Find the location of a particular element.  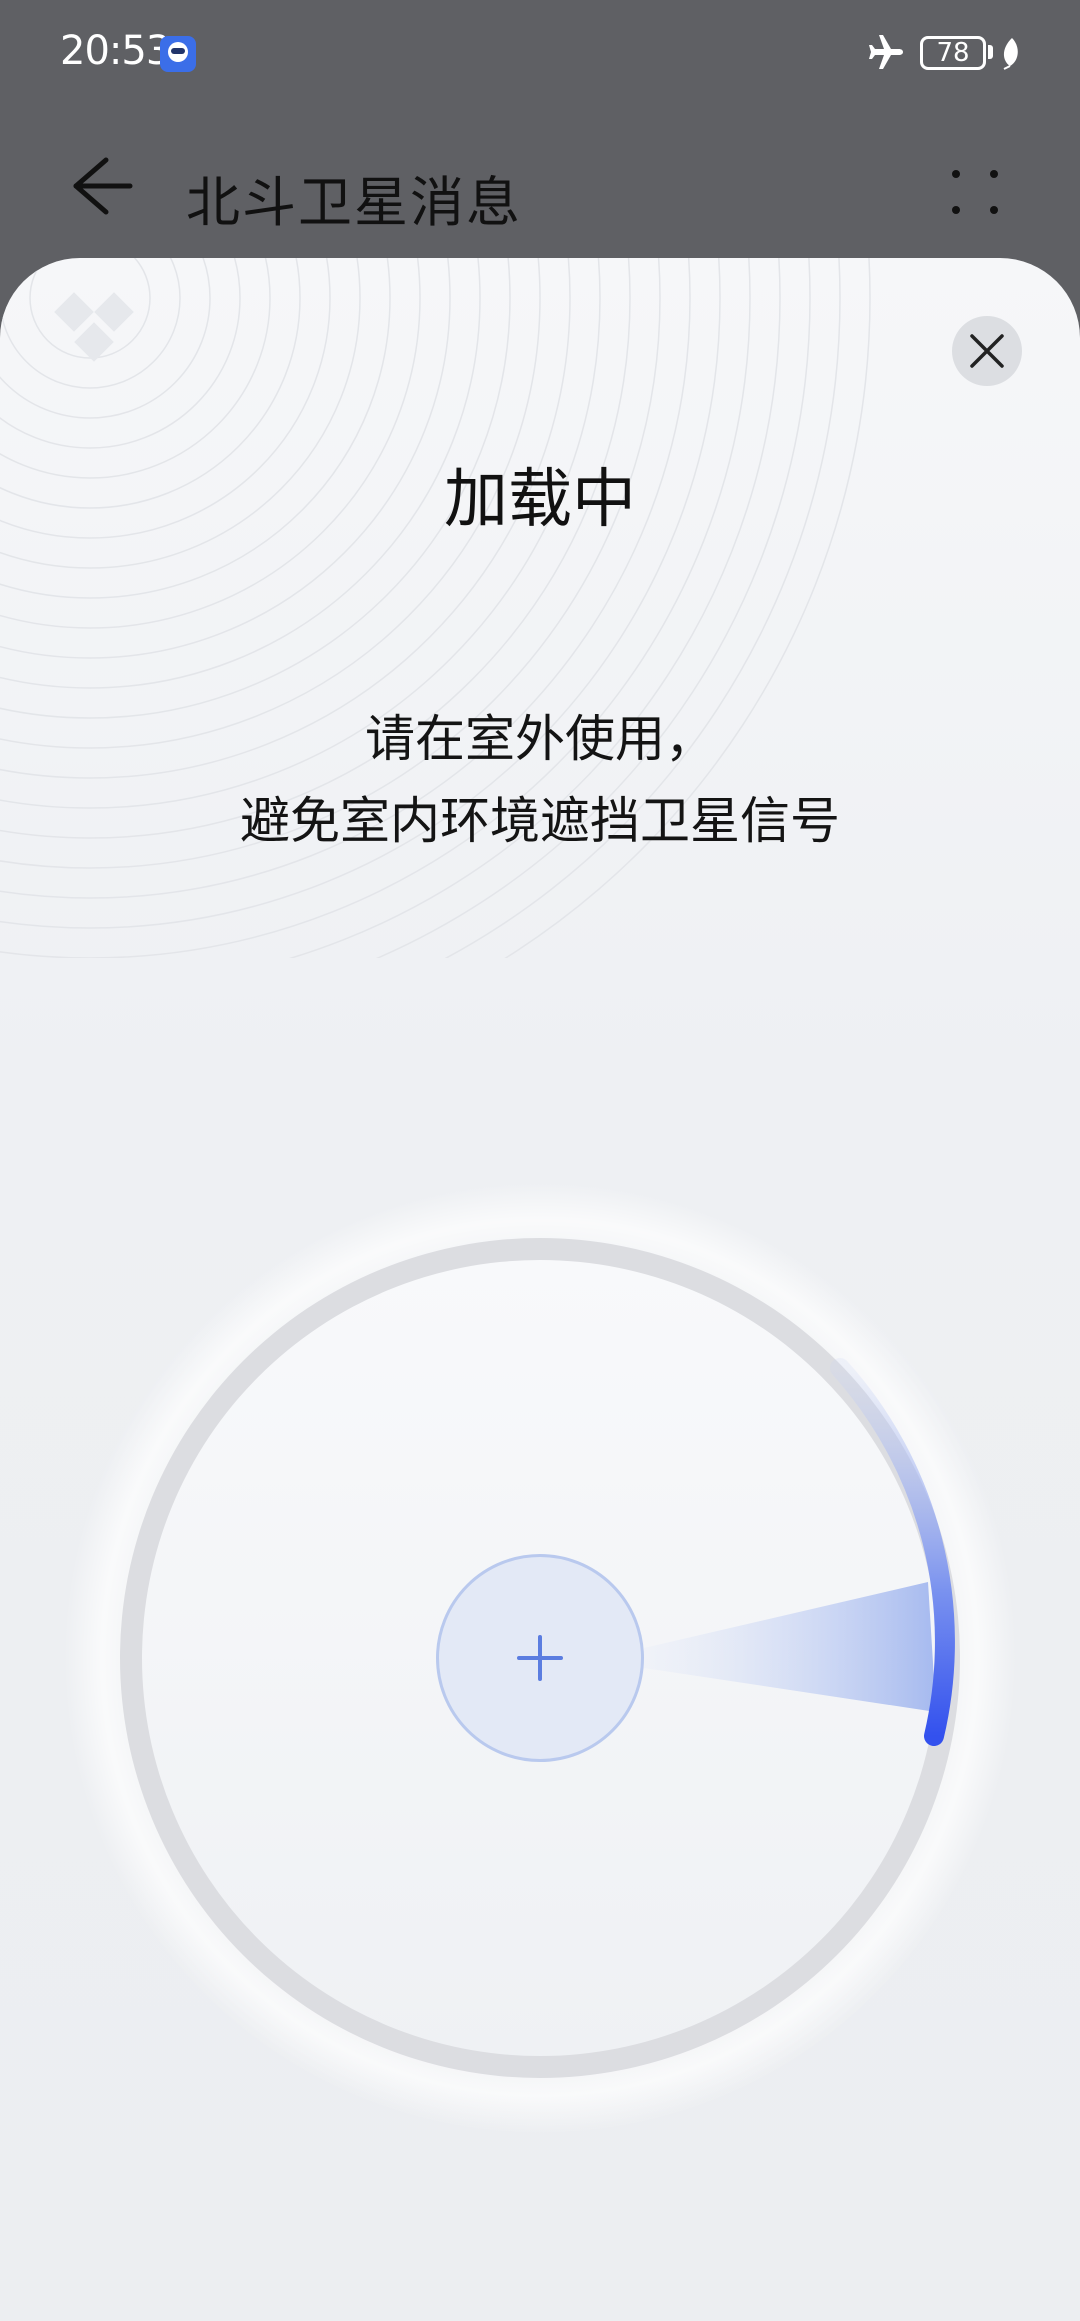

close-icon is located at coordinates (987, 351).